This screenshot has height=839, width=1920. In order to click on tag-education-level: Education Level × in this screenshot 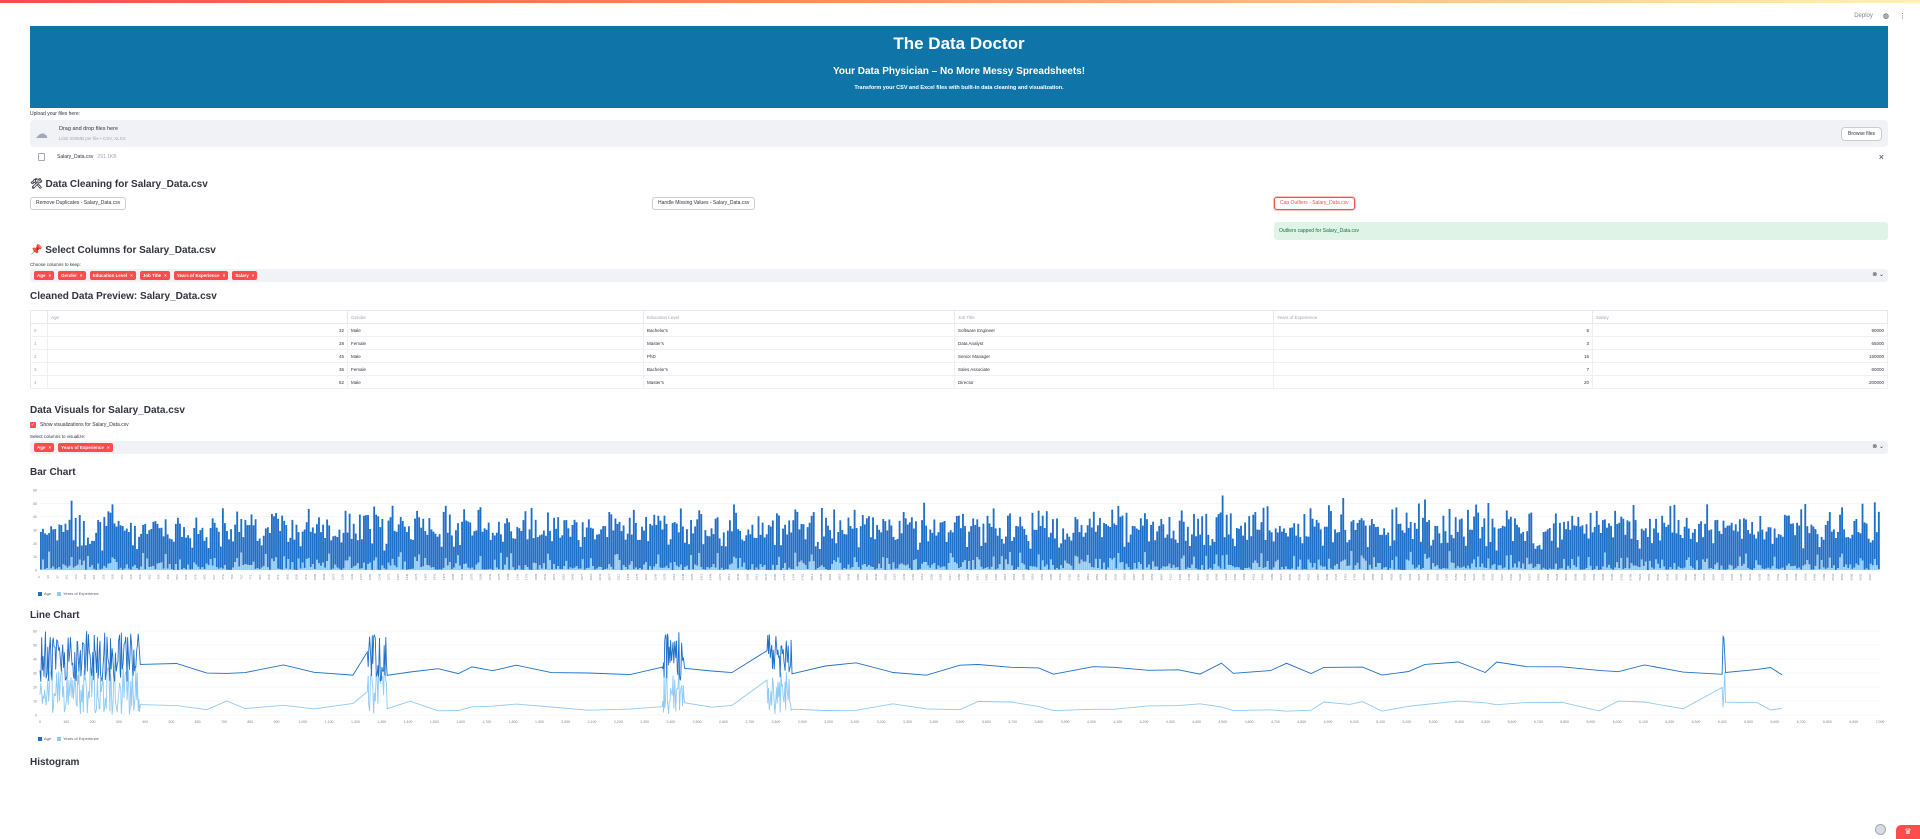, I will do `click(112, 275)`.